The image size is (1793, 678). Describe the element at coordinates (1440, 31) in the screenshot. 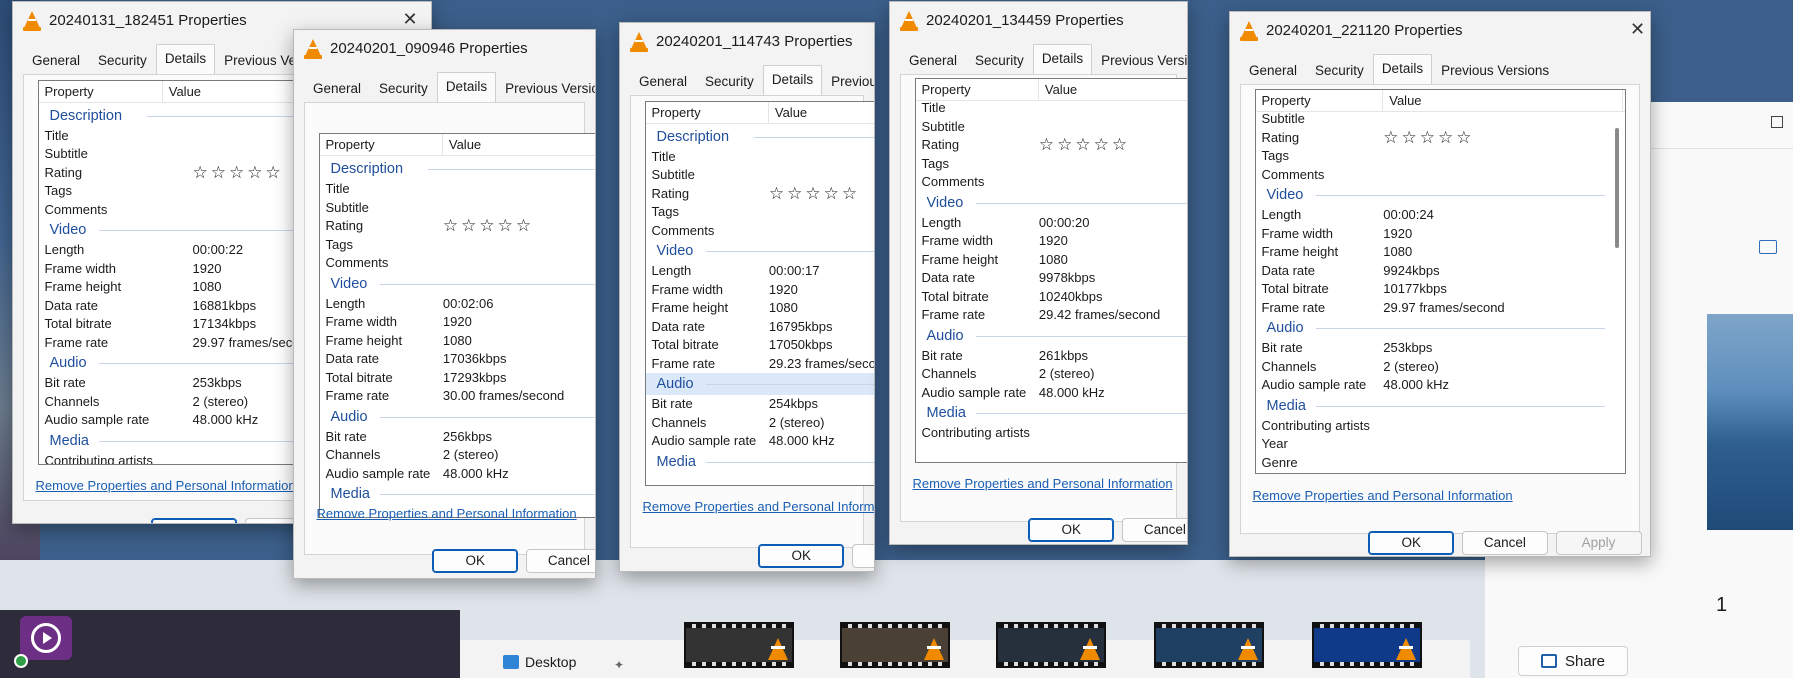

I see `title-bar: 20240201_221120 Properties ✕` at that location.